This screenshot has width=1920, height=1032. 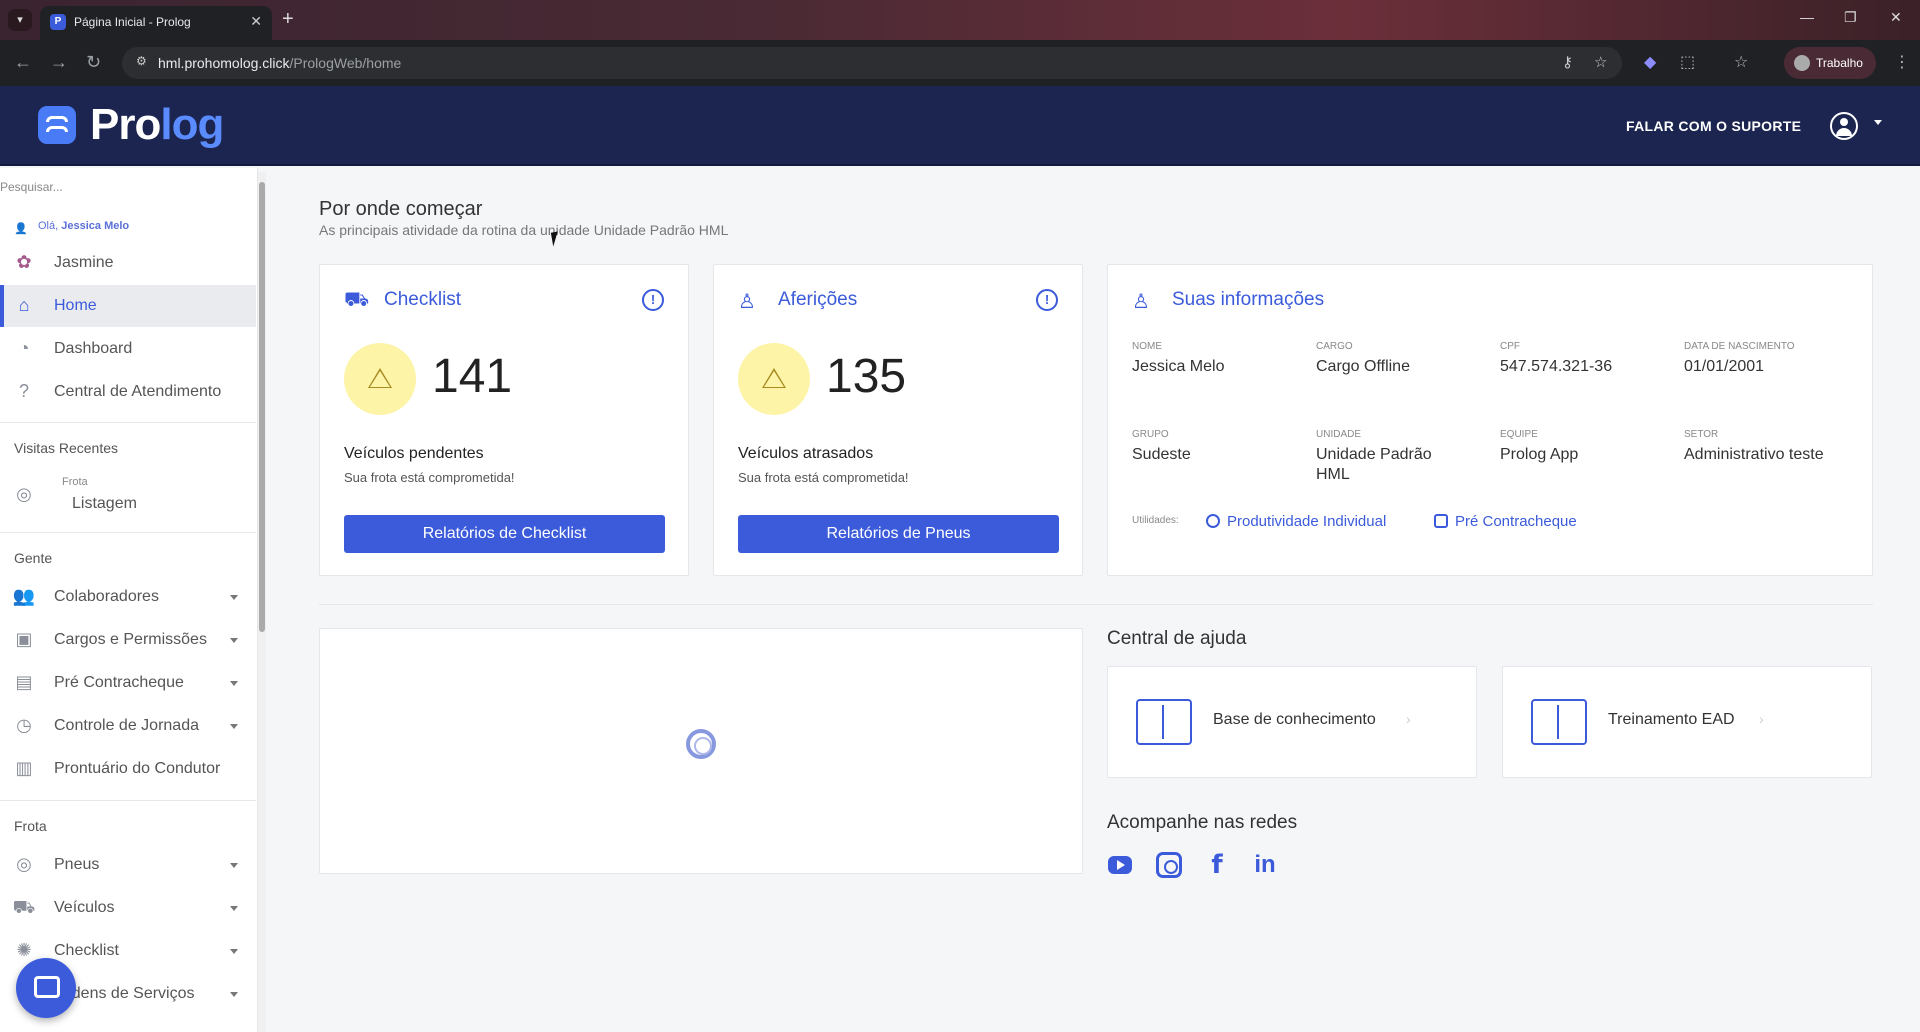 What do you see at coordinates (128, 306) in the screenshot?
I see `sidebar-item-home: ⌂ Home` at bounding box center [128, 306].